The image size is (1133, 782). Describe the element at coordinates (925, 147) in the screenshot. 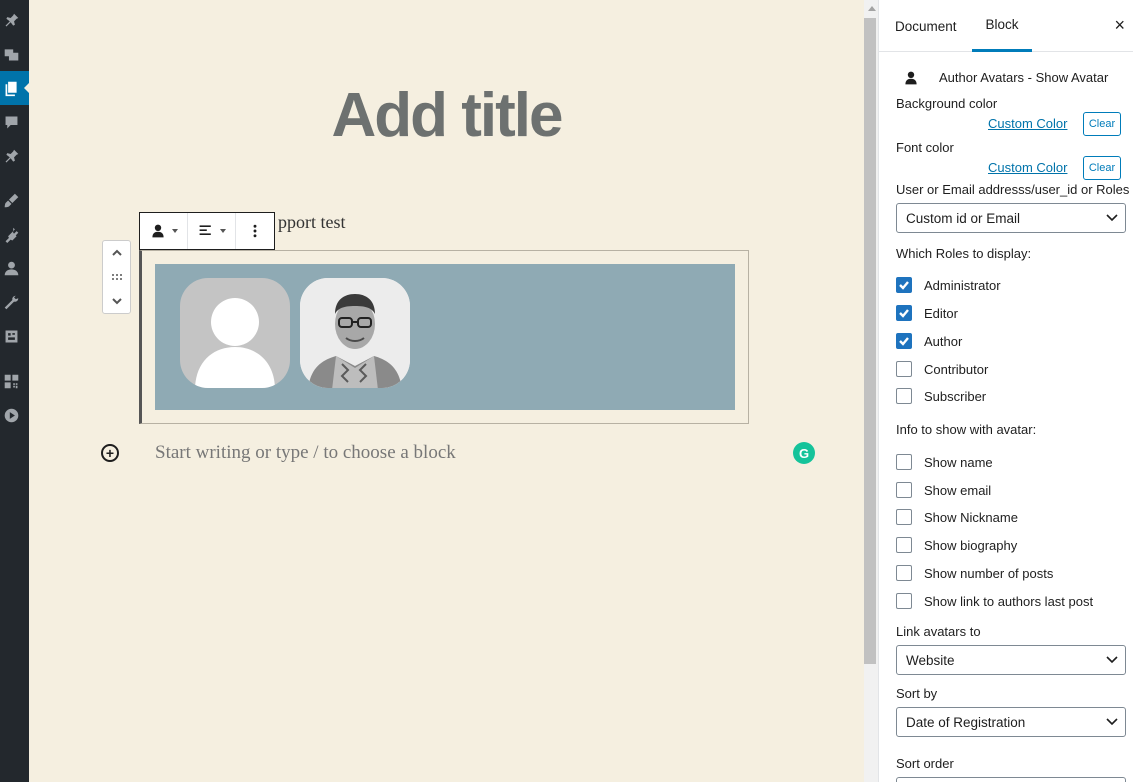

I see `font-color-label: Font color` at that location.